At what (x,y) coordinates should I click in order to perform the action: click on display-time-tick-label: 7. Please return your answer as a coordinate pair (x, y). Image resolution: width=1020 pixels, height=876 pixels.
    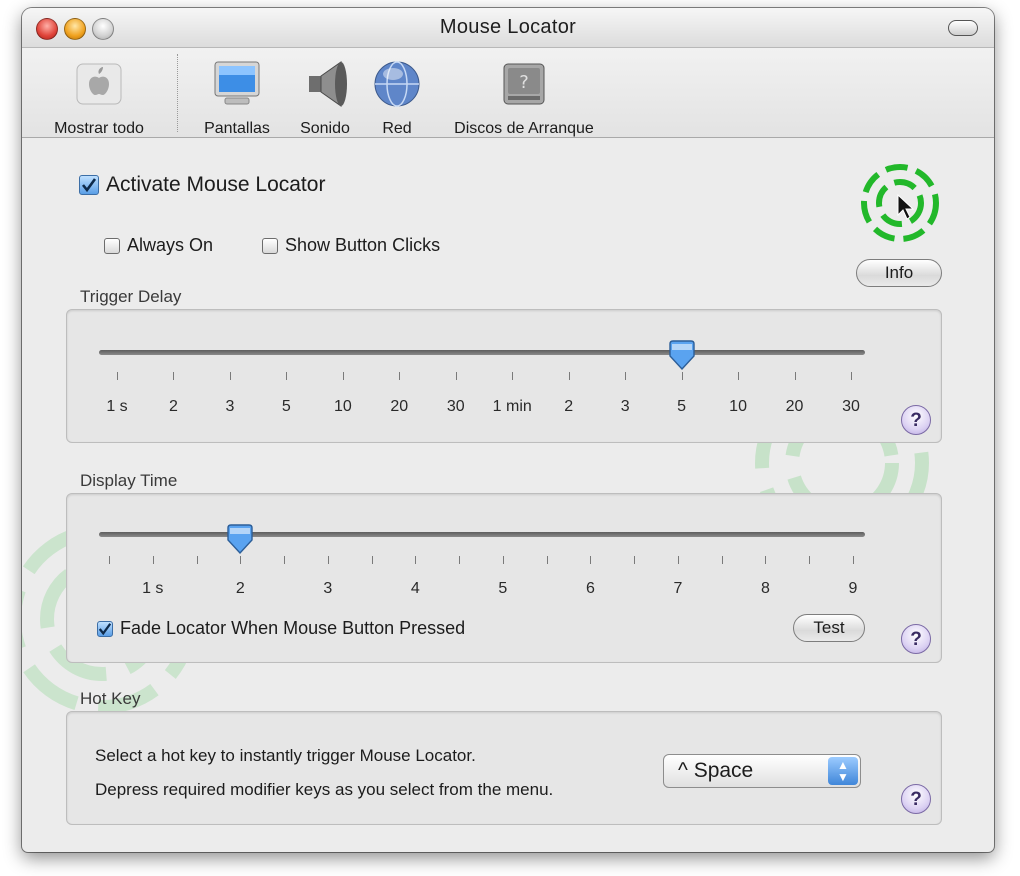
    Looking at the image, I should click on (678, 588).